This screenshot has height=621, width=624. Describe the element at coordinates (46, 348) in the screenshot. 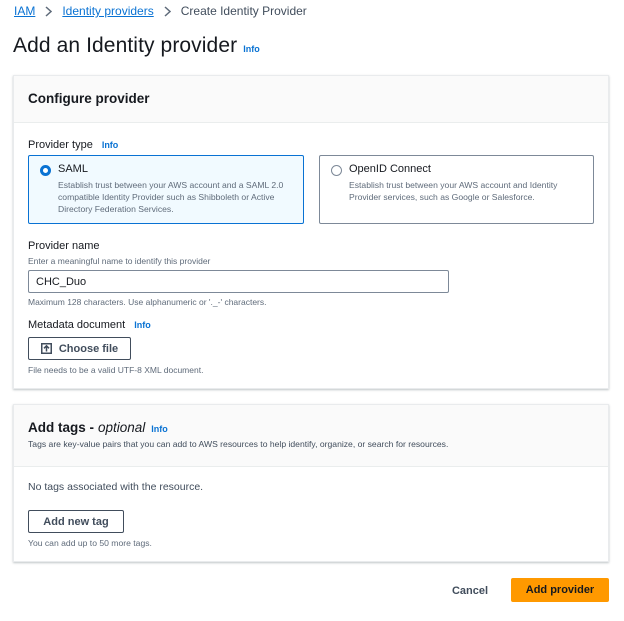

I see `upload-icon` at that location.